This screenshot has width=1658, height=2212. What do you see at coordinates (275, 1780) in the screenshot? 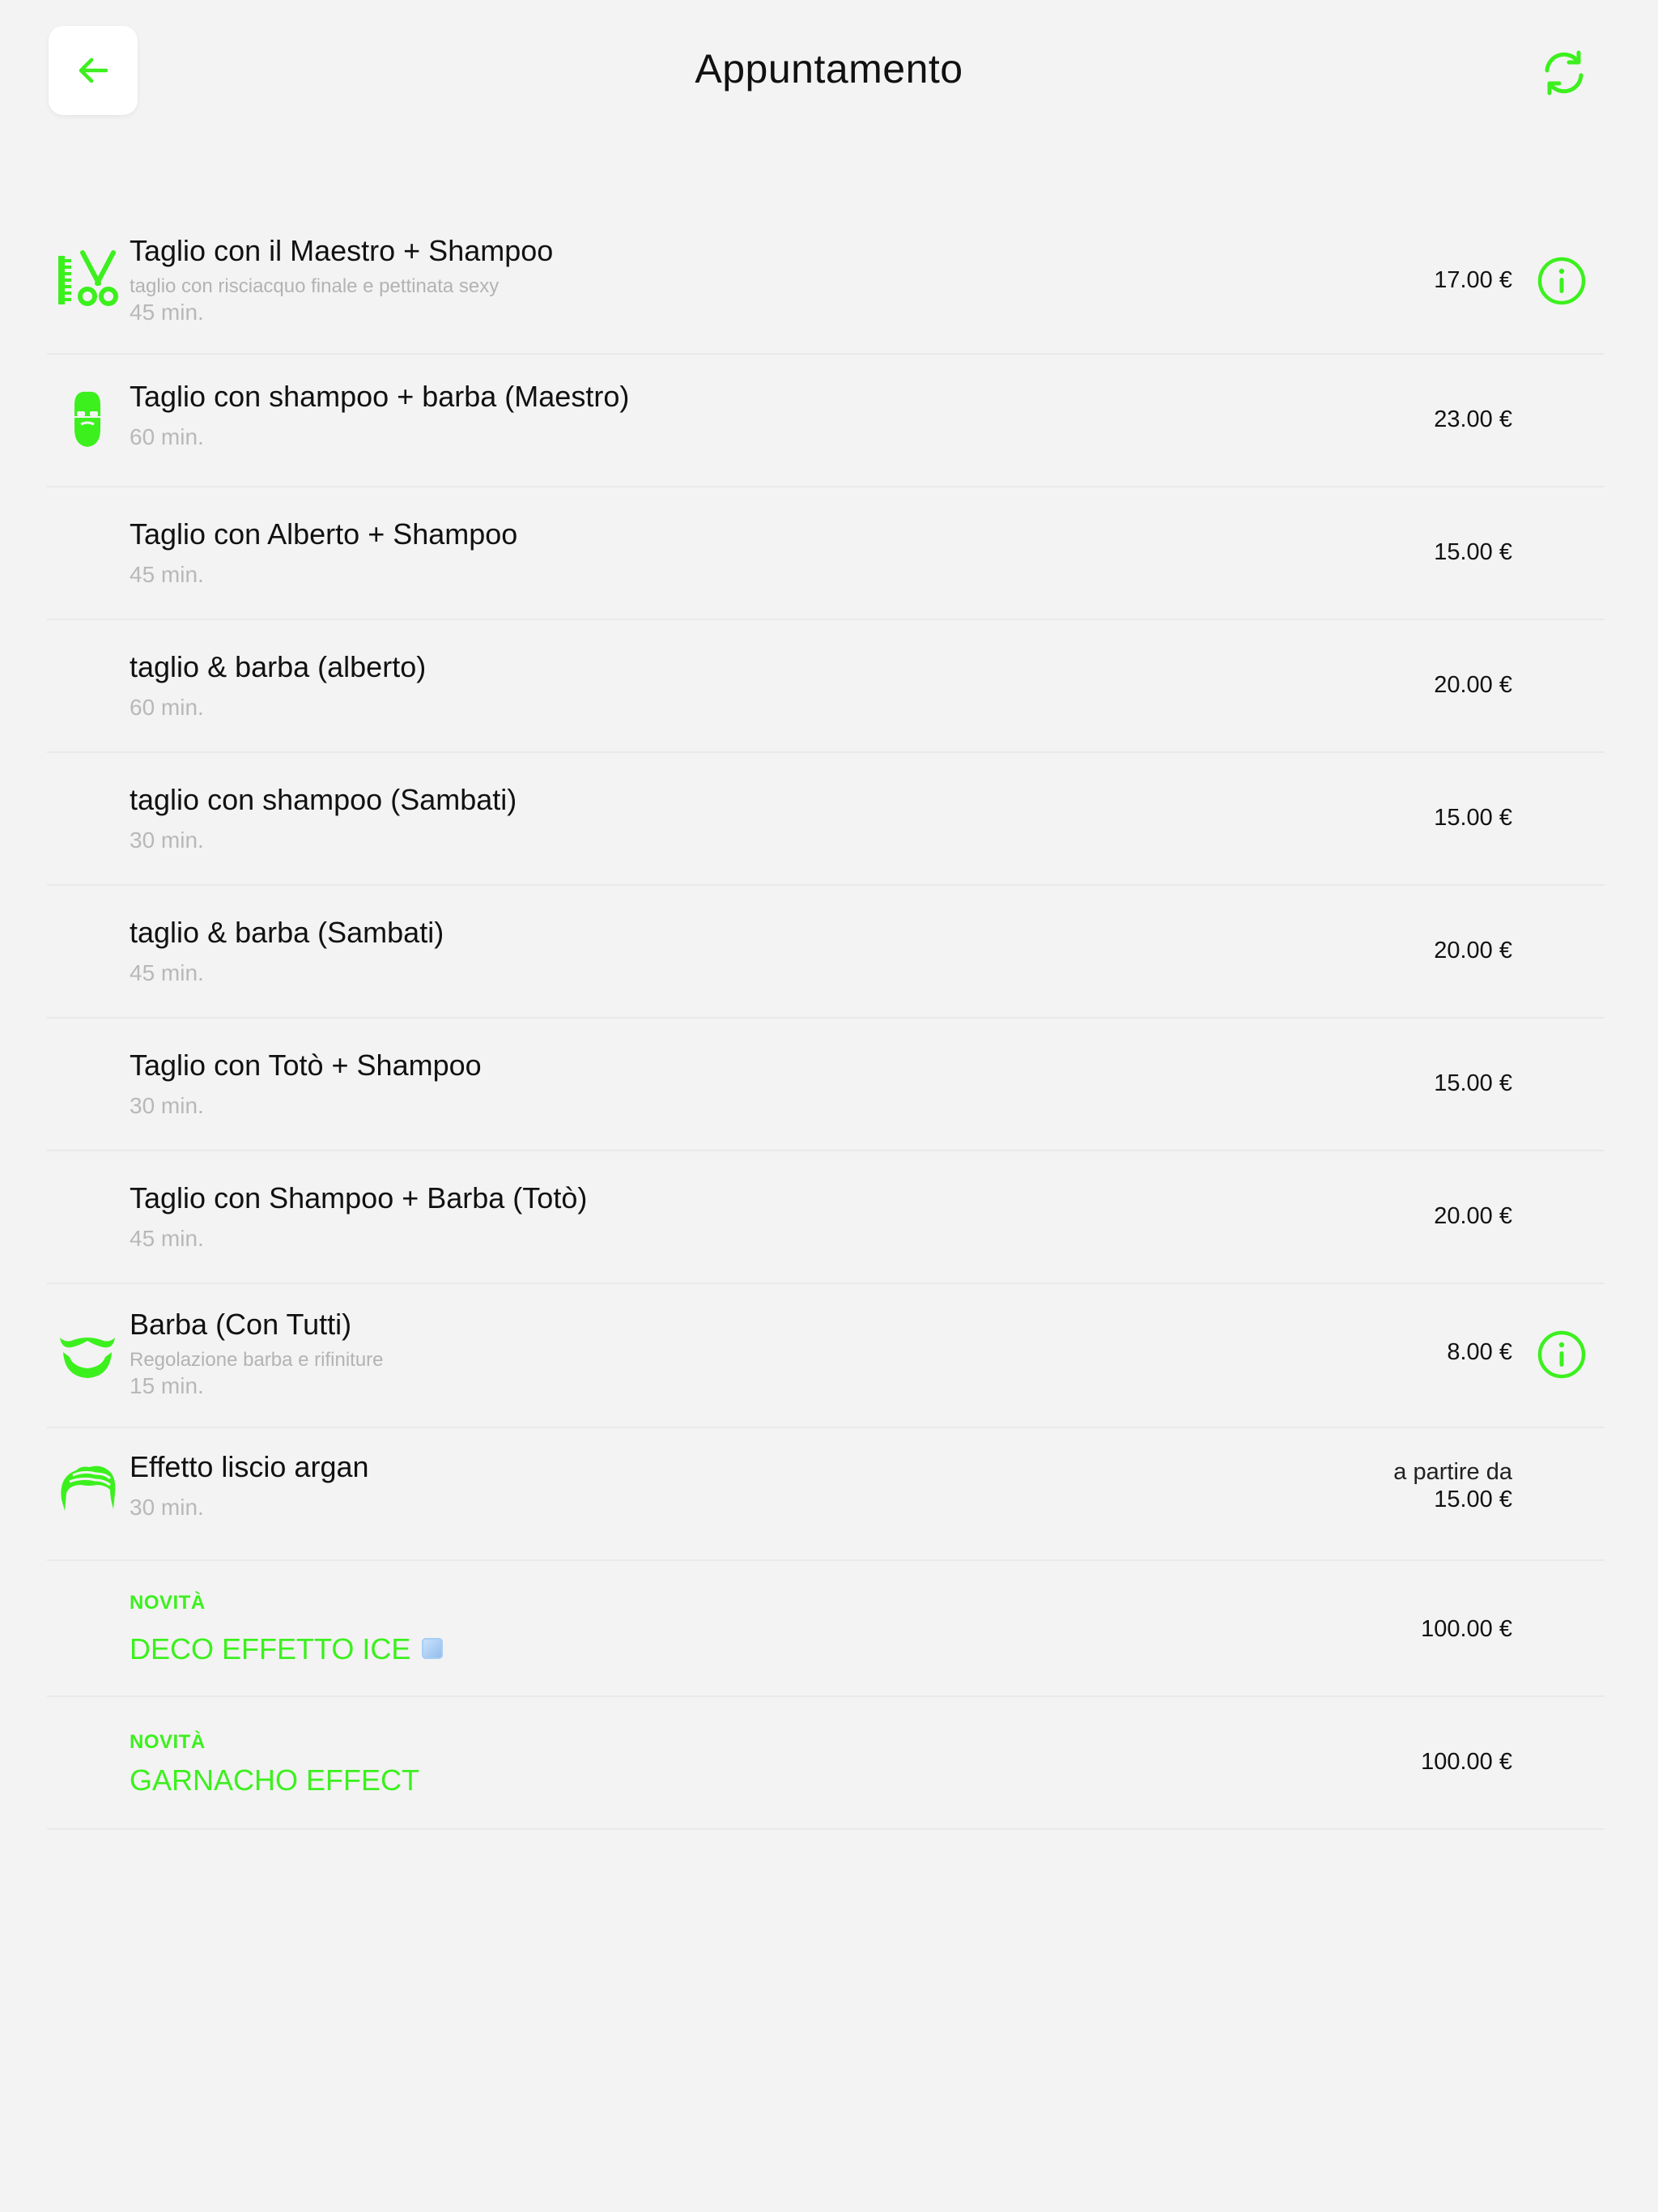
I see `service-name: GARNACHO EFFECT` at bounding box center [275, 1780].